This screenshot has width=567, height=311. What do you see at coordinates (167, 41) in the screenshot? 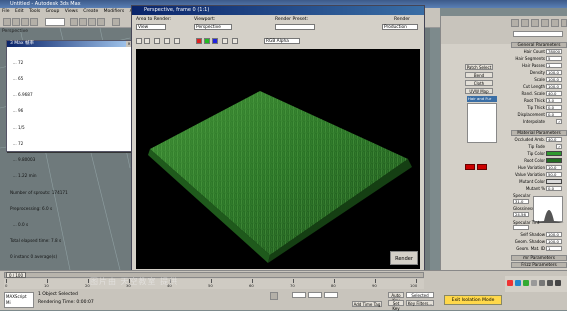
I see `print-icon` at bounding box center [167, 41].